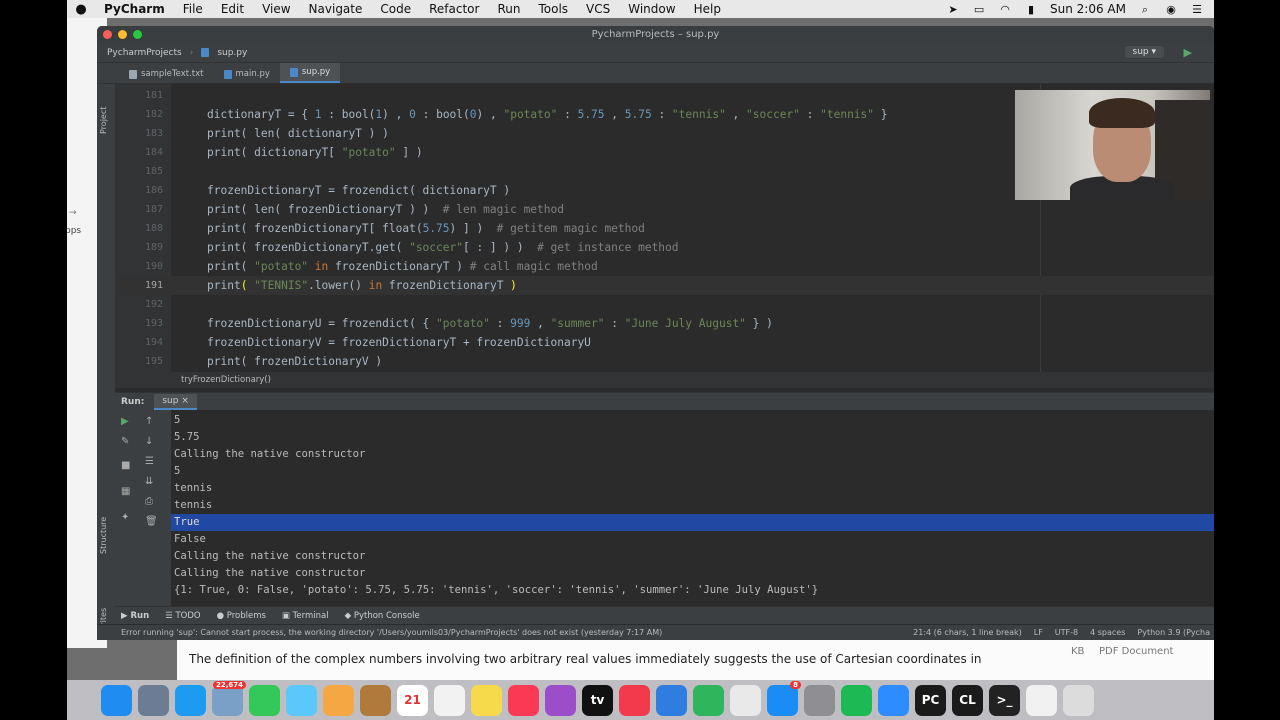 Image resolution: width=1280 pixels, height=720 pixels. What do you see at coordinates (930, 700) in the screenshot?
I see `dock-pycharm-icon: PC` at bounding box center [930, 700].